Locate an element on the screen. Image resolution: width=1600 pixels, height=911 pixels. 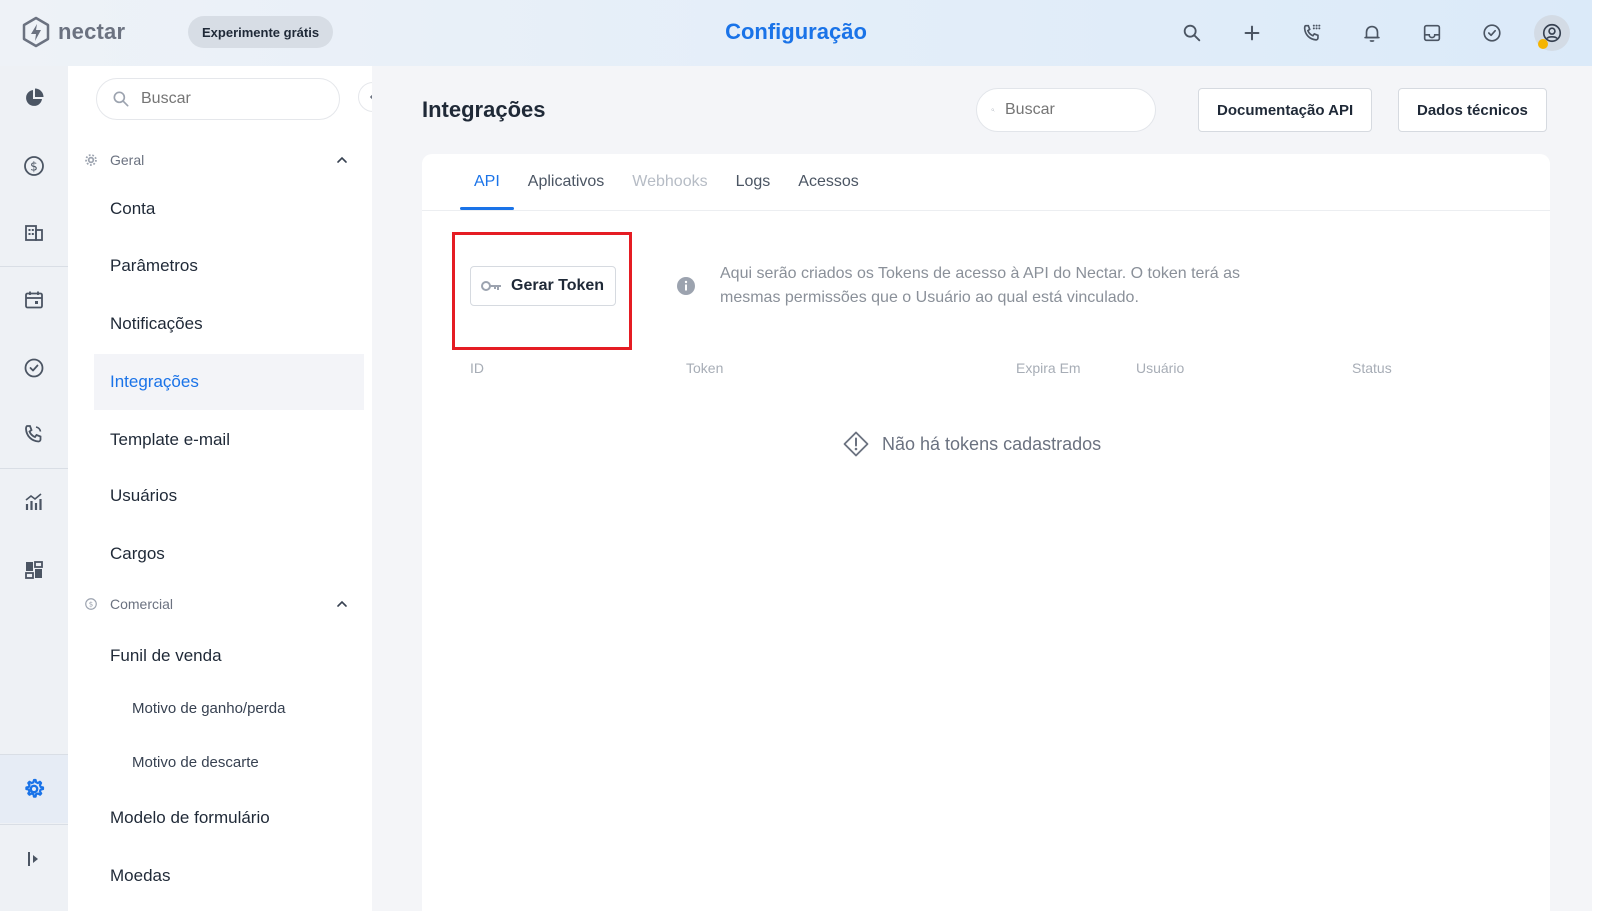
key-icon is located at coordinates (491, 286).